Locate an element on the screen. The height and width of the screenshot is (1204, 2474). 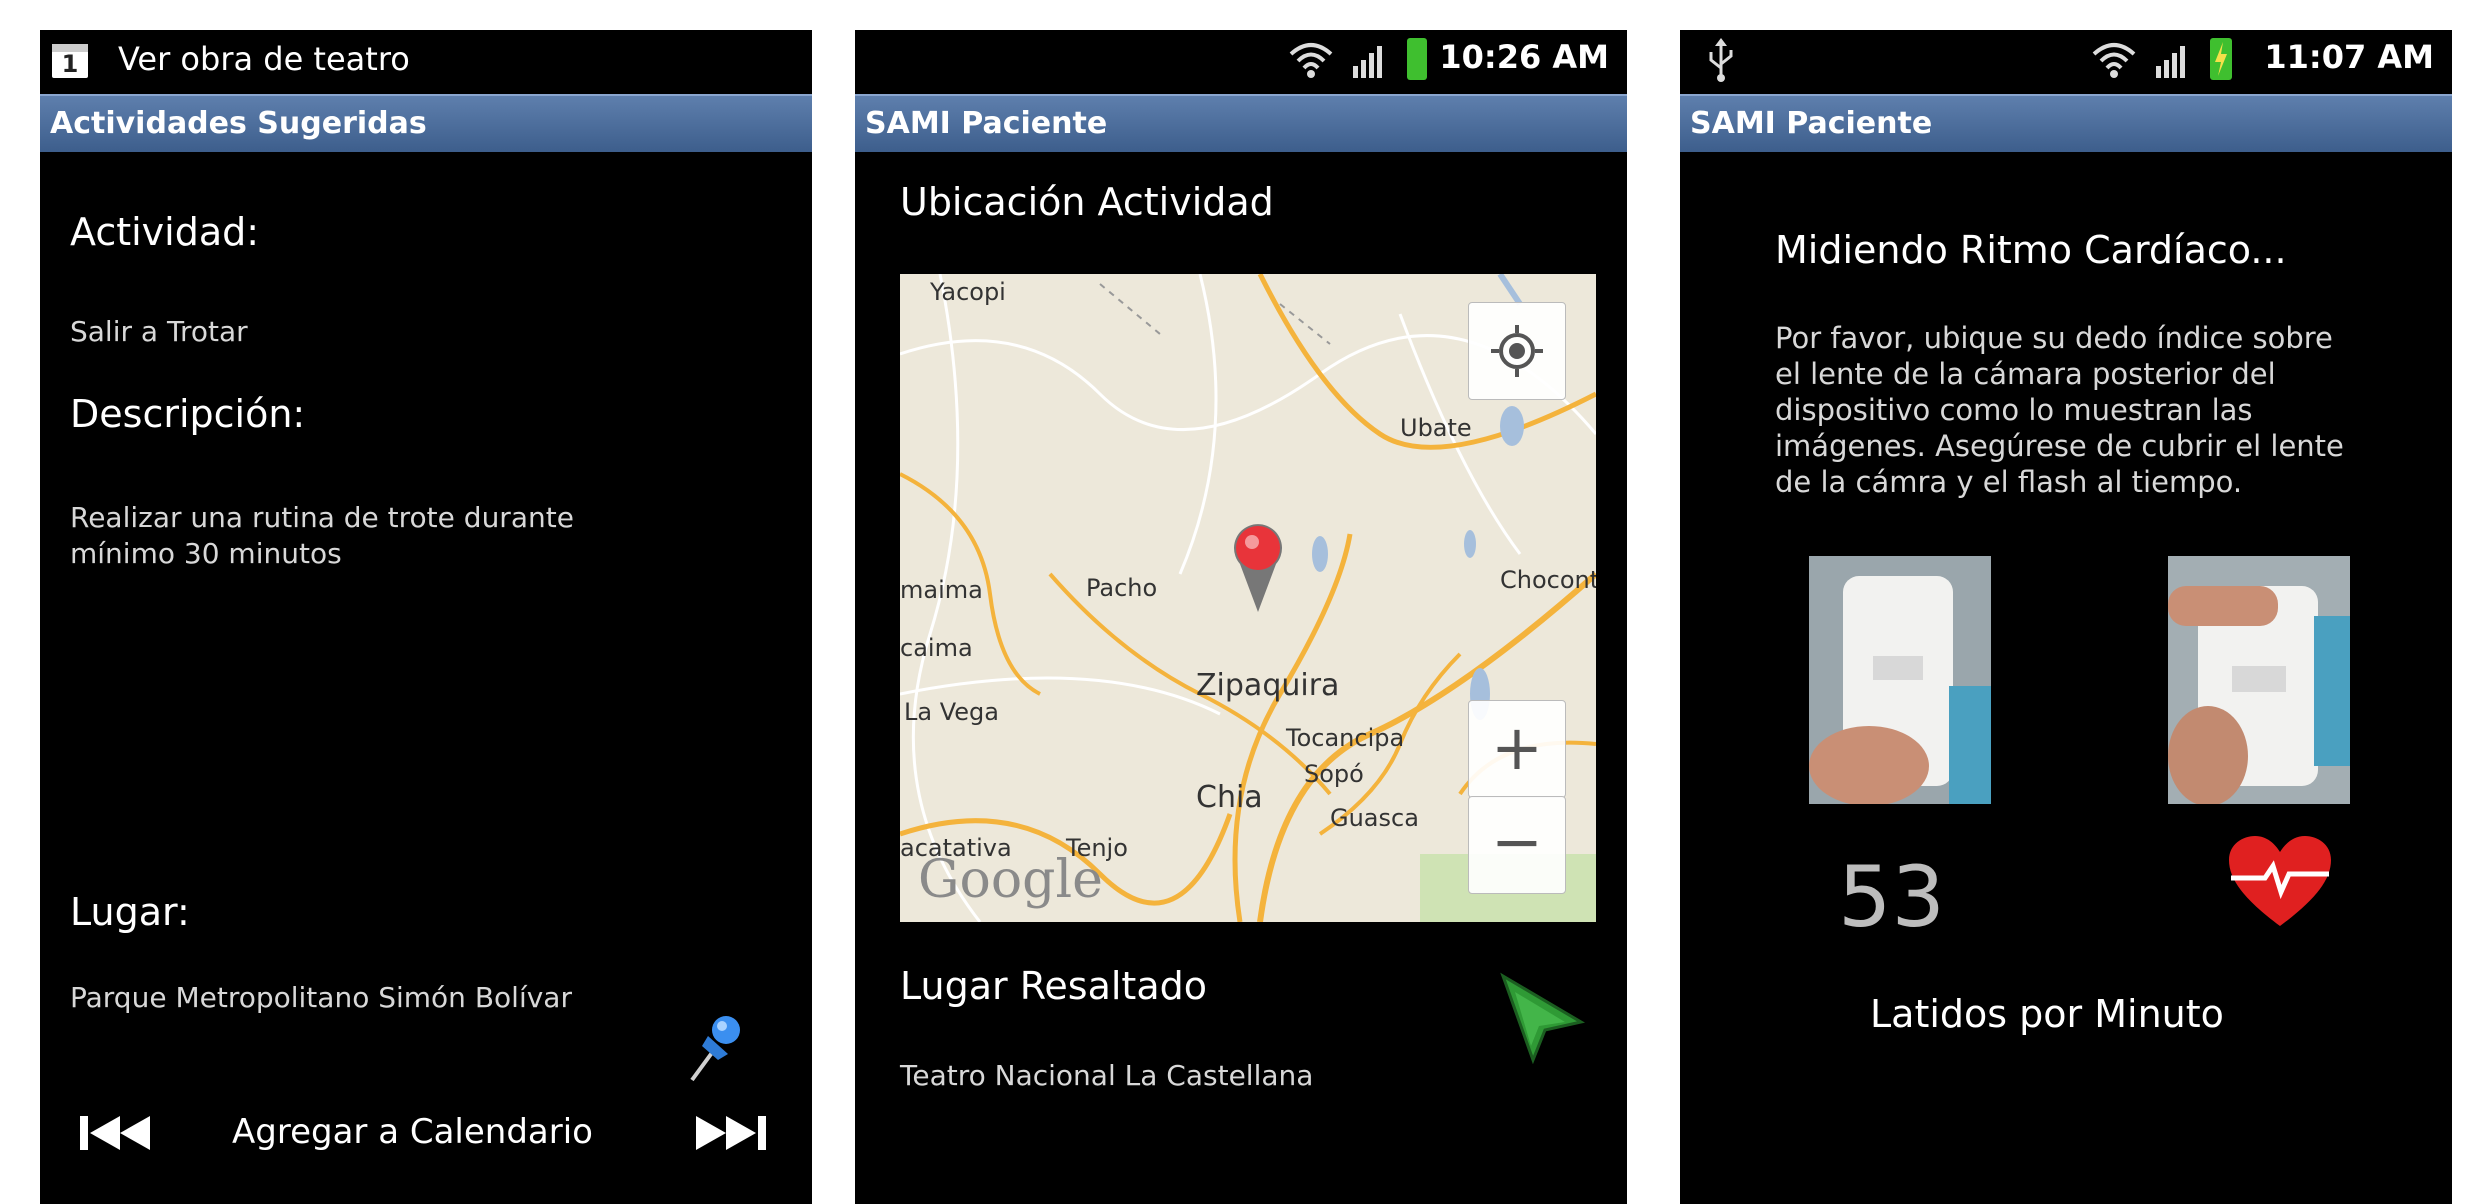
place-heading: Lugar: is located at coordinates (130, 912).